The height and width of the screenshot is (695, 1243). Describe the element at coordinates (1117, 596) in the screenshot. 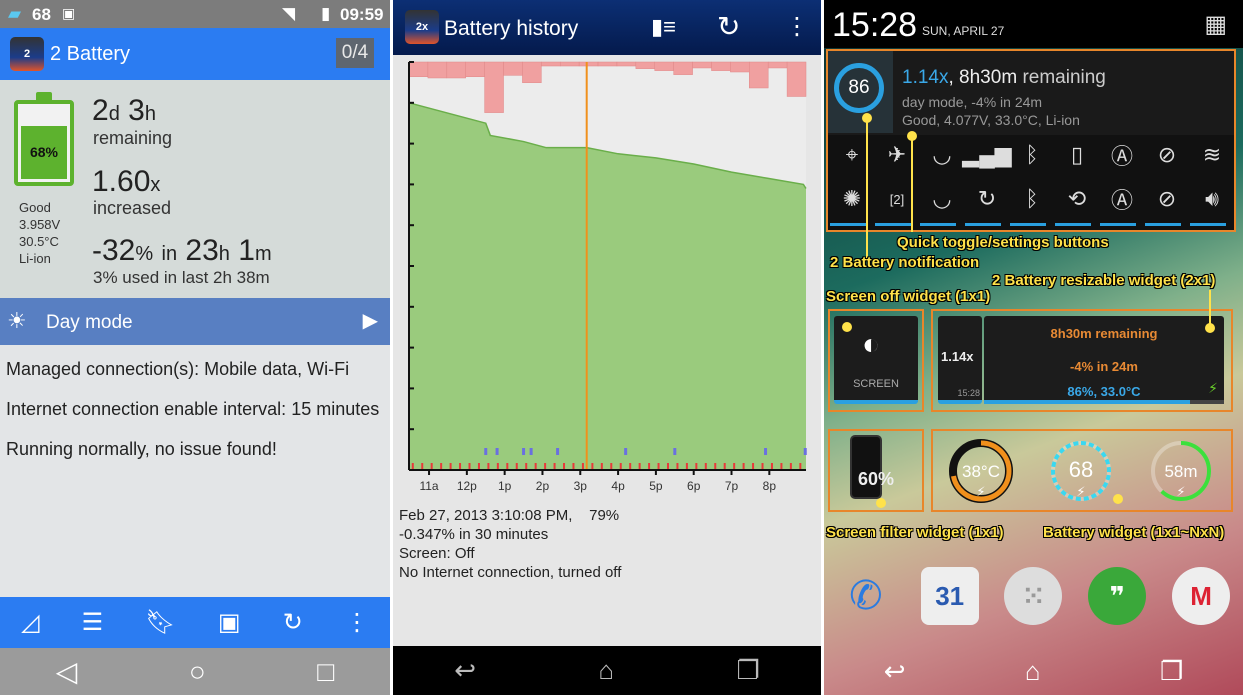

I see `hangouts-icon: ❞` at that location.